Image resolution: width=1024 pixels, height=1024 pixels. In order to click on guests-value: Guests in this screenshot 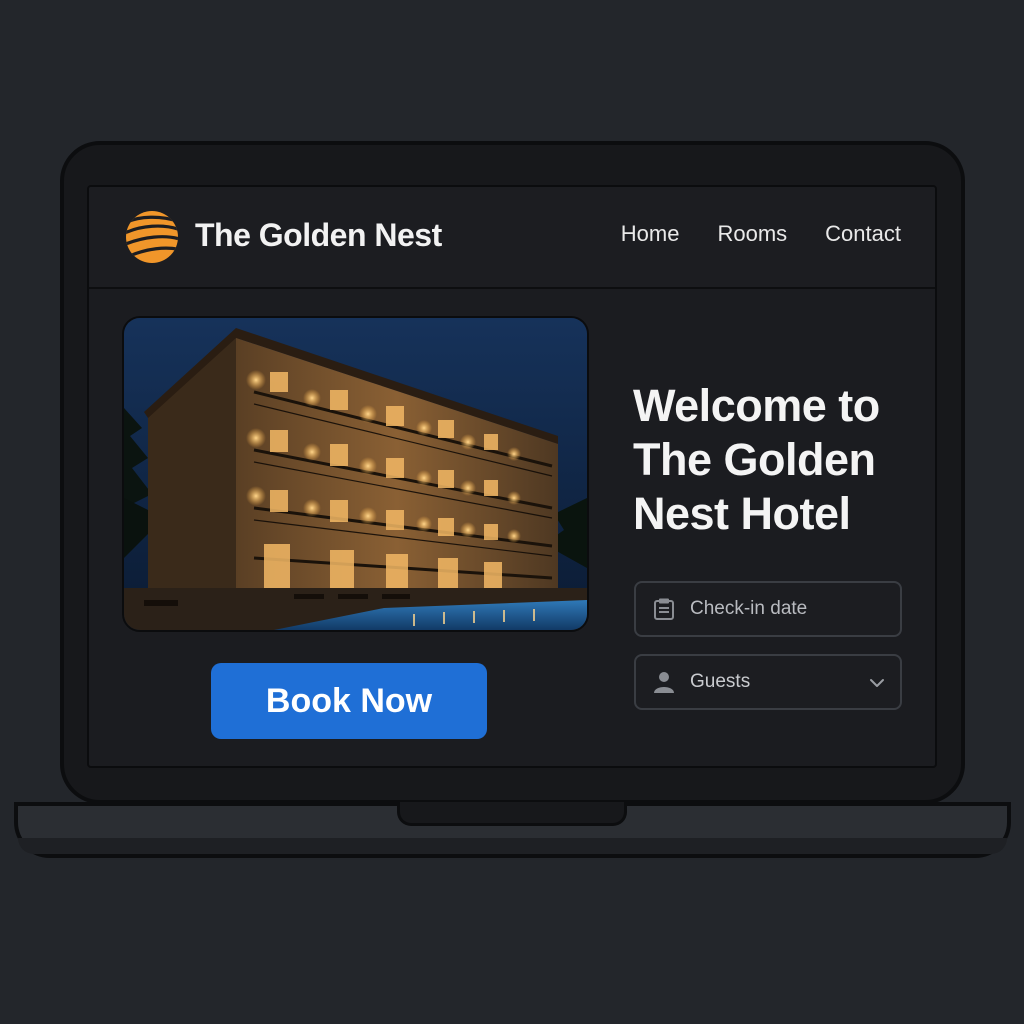, I will do `click(720, 681)`.